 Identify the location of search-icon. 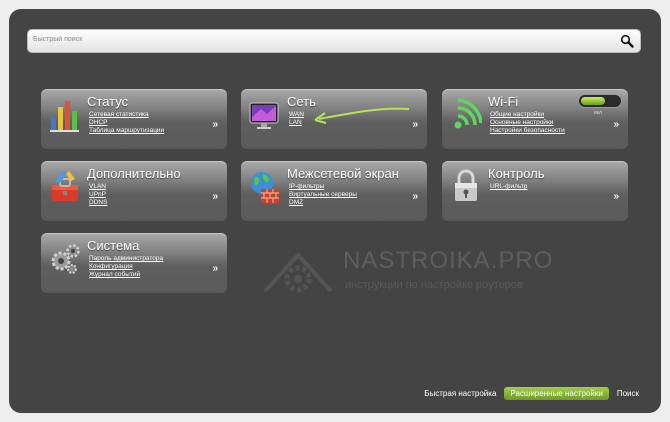
(627, 41).